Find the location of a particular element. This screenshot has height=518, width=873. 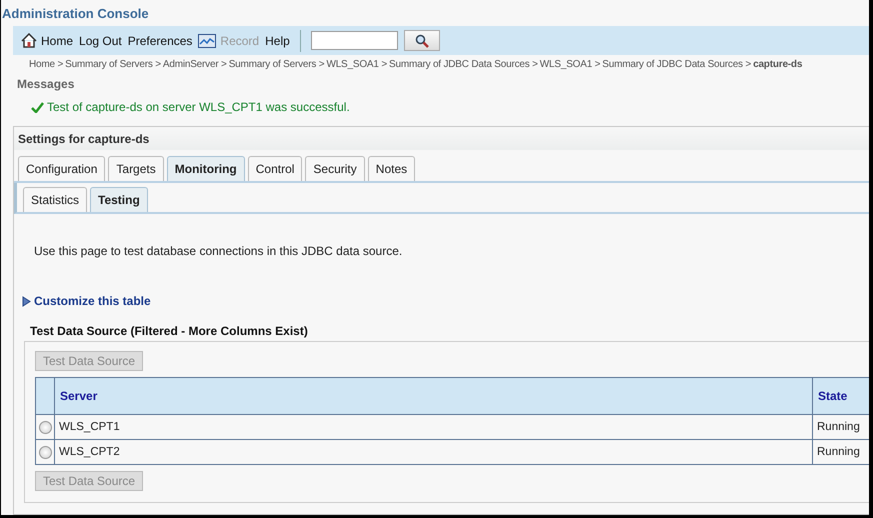

tab: Targets is located at coordinates (136, 168).